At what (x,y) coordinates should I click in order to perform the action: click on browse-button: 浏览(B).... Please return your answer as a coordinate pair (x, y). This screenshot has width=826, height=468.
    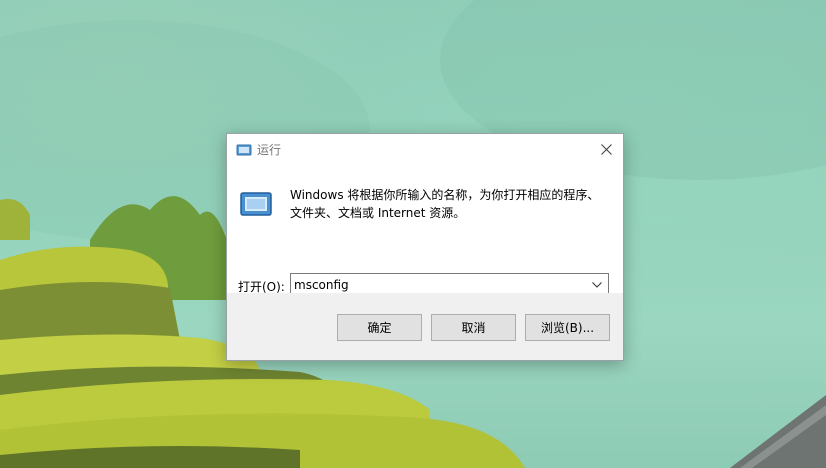
    Looking at the image, I should click on (567, 327).